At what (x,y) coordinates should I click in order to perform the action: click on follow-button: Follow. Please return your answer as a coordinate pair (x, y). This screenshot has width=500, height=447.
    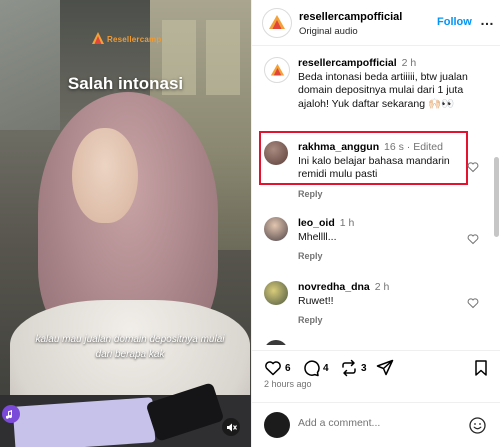
    Looking at the image, I should click on (454, 22).